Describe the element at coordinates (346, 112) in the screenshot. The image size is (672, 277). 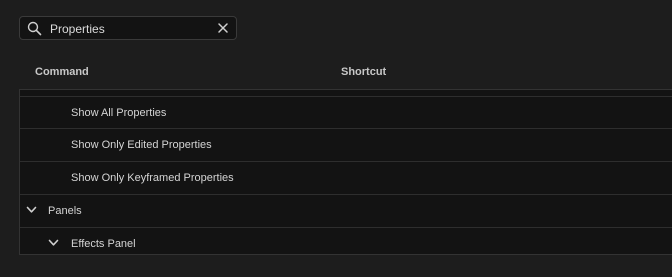
I see `list-item: Show All Properties` at that location.